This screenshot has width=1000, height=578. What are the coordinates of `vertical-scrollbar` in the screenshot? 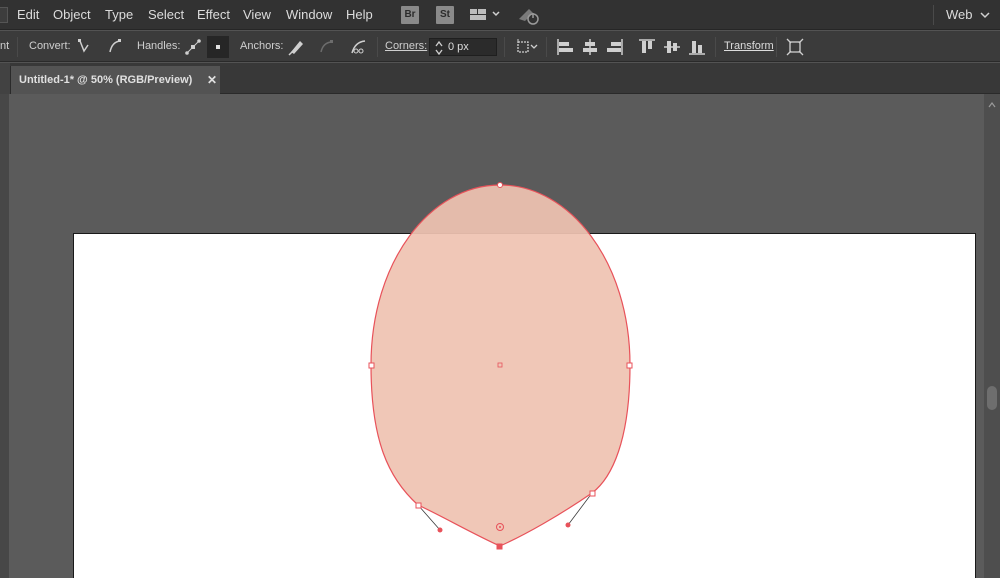 It's located at (992, 336).